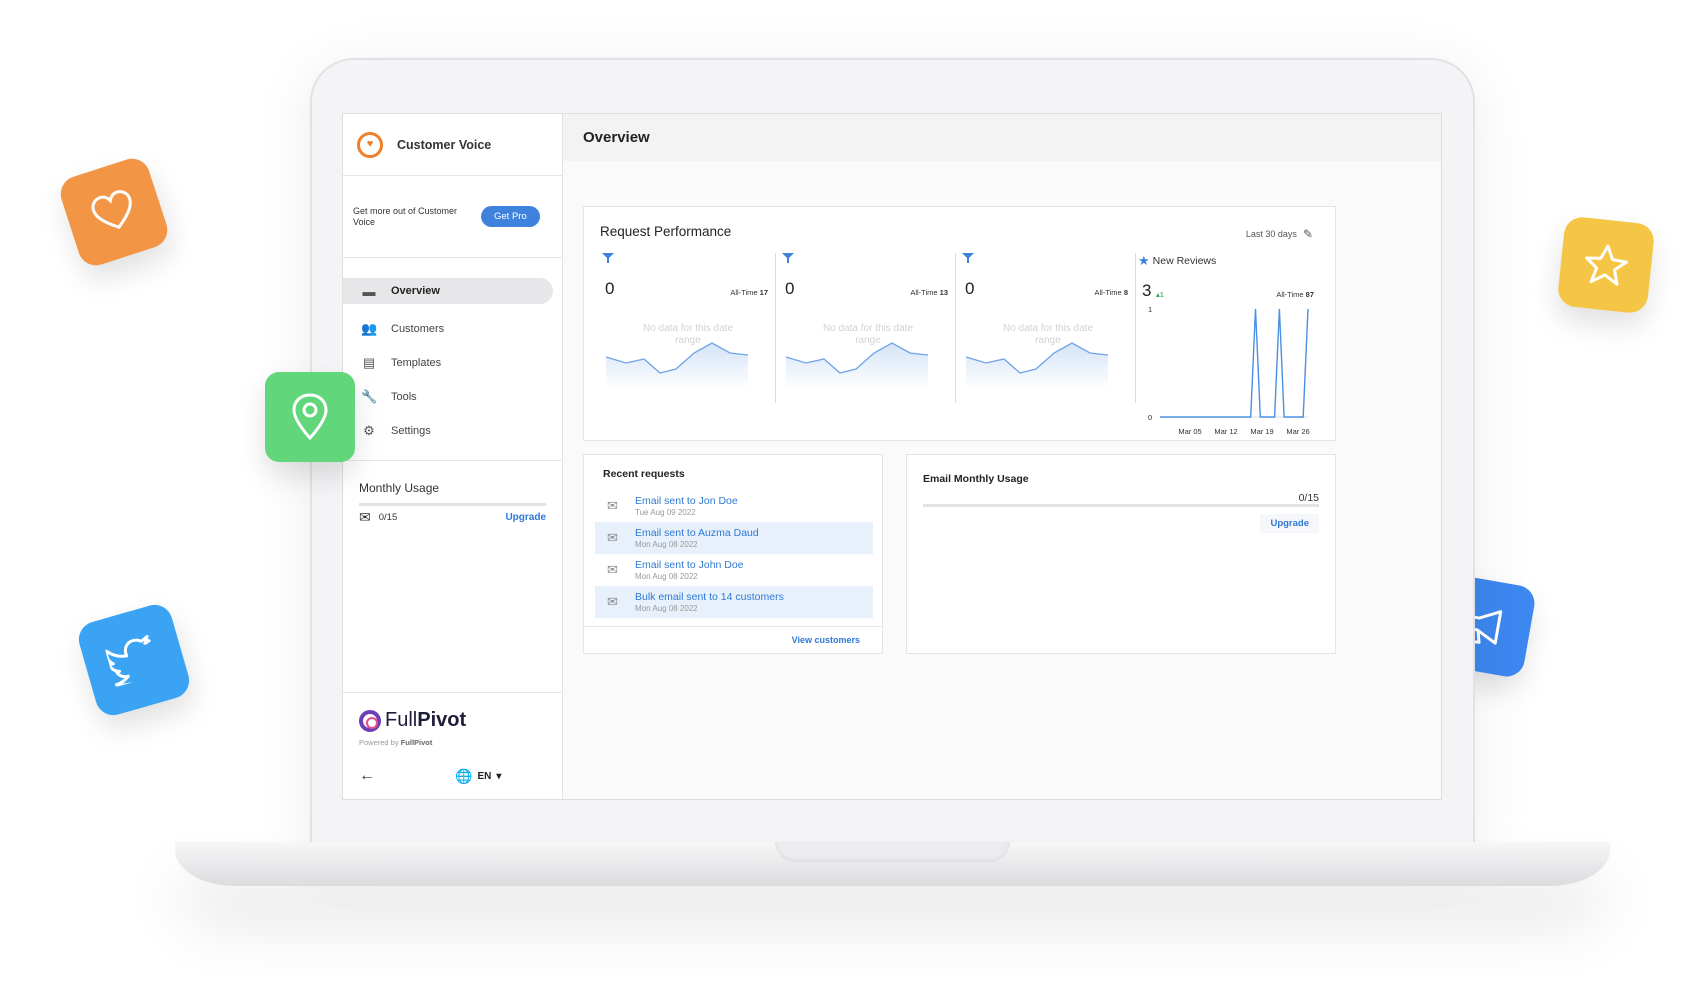 The width and height of the screenshot is (1705, 1006). What do you see at coordinates (1279, 234) in the screenshot?
I see `date-range-button: Last 30 days ✎` at bounding box center [1279, 234].